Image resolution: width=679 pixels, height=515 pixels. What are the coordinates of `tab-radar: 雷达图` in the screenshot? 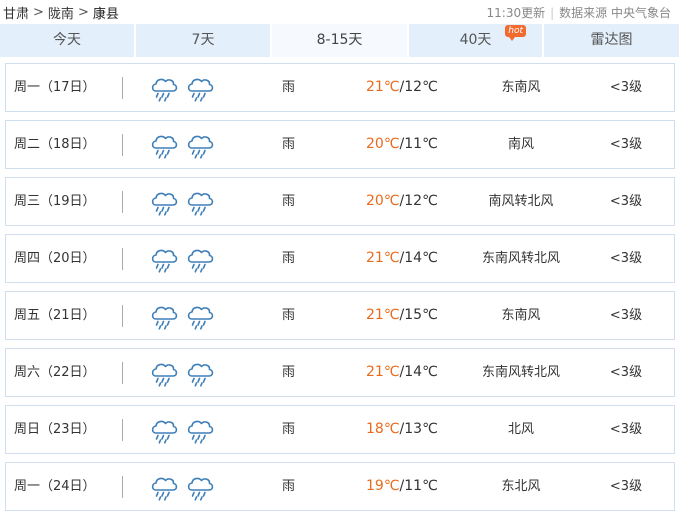 It's located at (611, 40).